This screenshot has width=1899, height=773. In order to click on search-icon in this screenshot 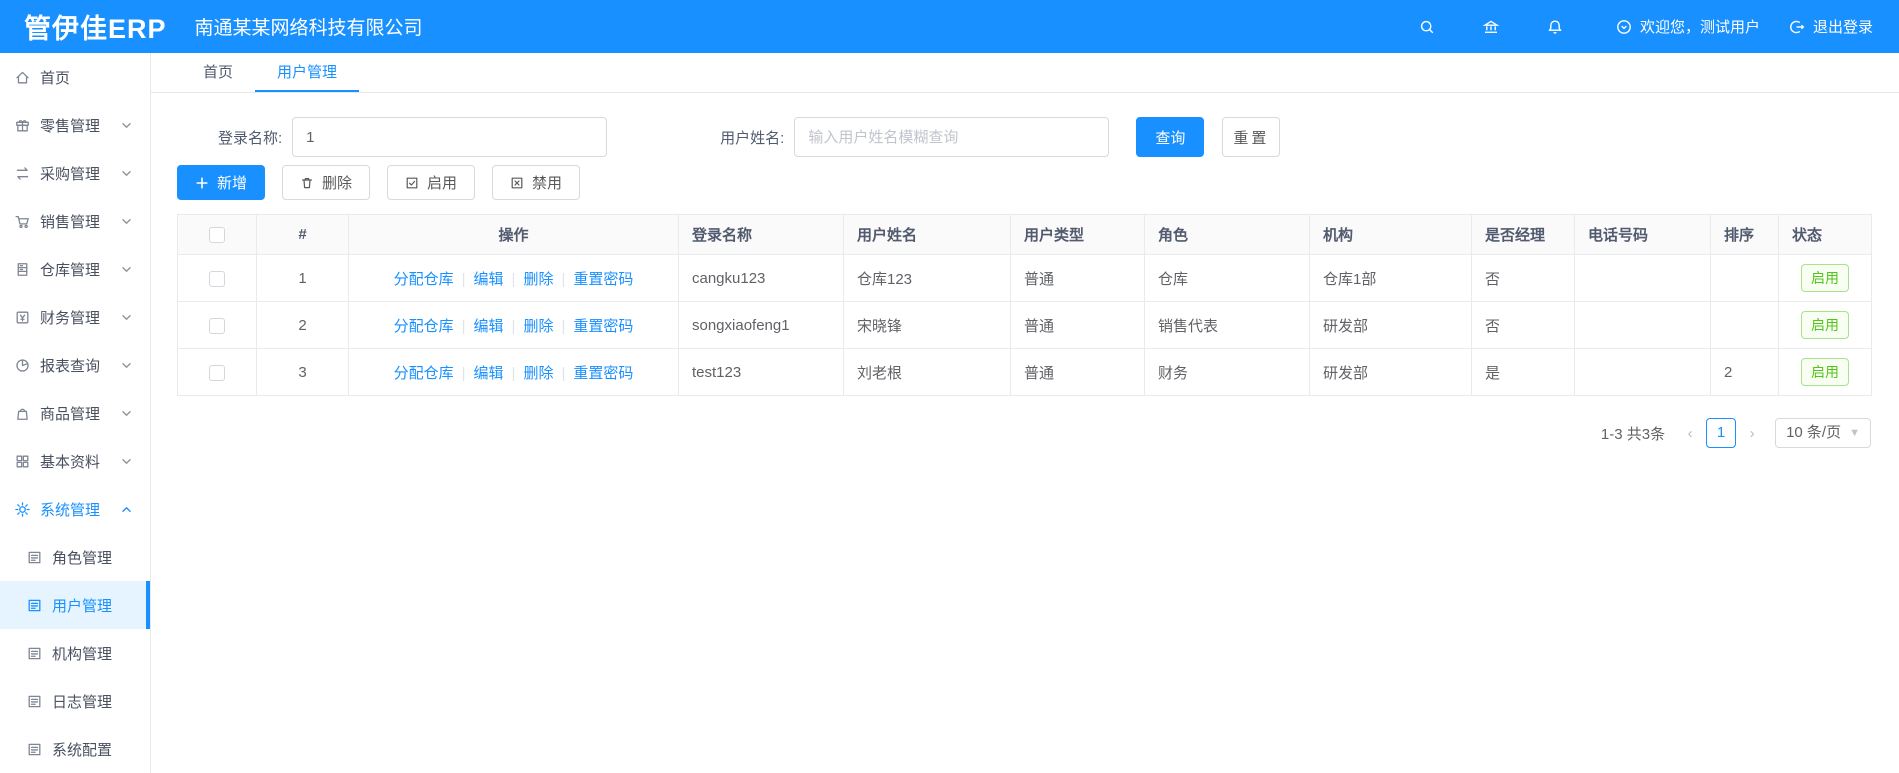, I will do `click(1427, 27)`.